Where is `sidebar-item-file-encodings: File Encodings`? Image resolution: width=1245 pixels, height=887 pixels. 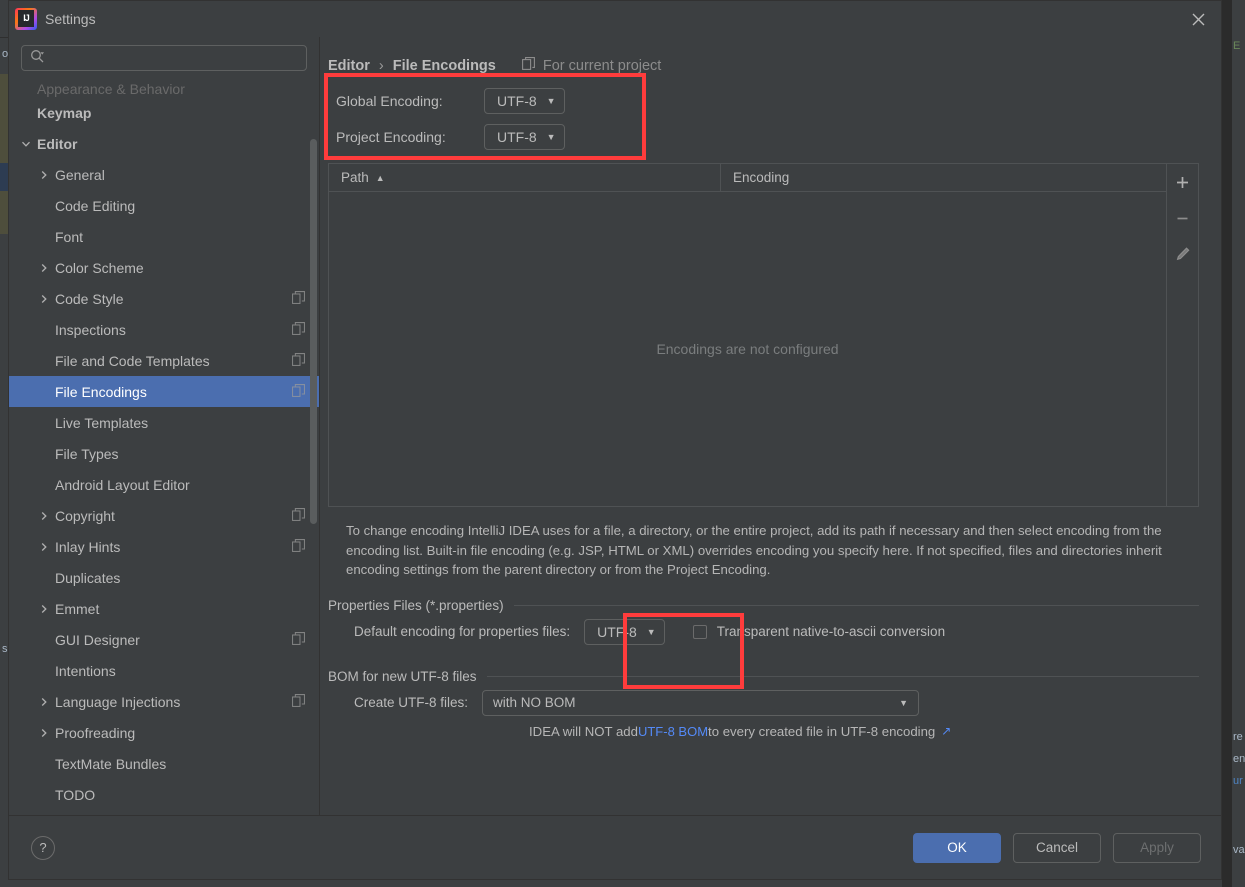
sidebar-item-file-encodings: File Encodings is located at coordinates (164, 391).